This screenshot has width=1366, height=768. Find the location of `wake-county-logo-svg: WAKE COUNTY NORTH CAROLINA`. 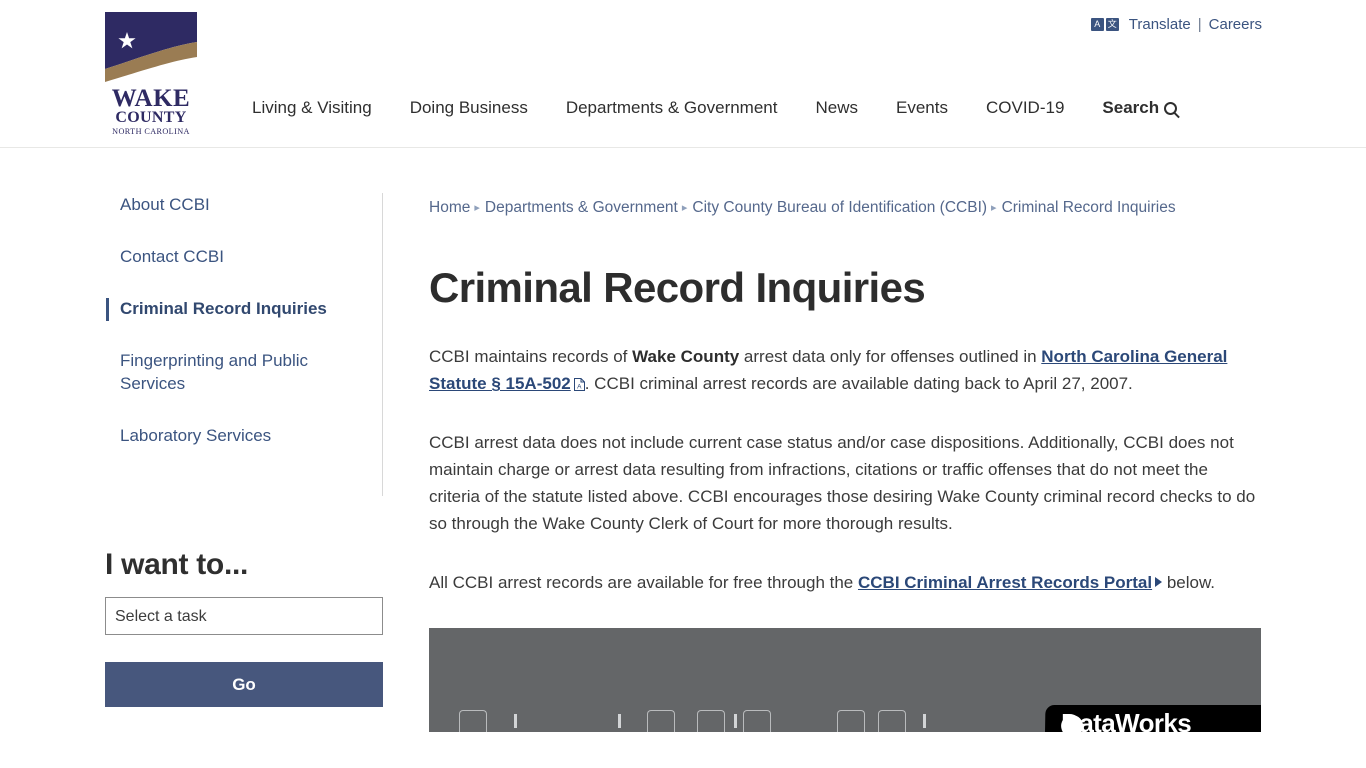

wake-county-logo-svg: WAKE COUNTY NORTH CAROLINA is located at coordinates (151, 74).